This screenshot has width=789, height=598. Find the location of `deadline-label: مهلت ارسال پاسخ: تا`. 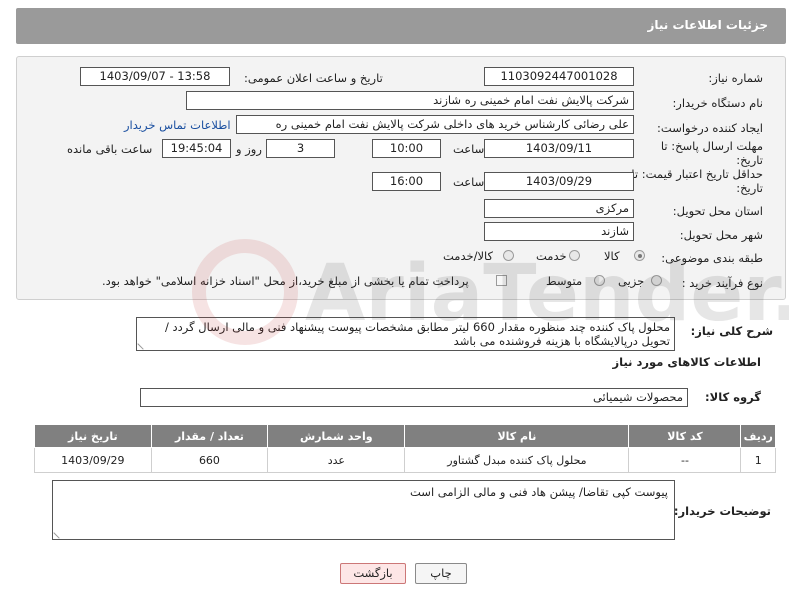

deadline-label: مهلت ارسال پاسخ: تا is located at coordinates (711, 146).